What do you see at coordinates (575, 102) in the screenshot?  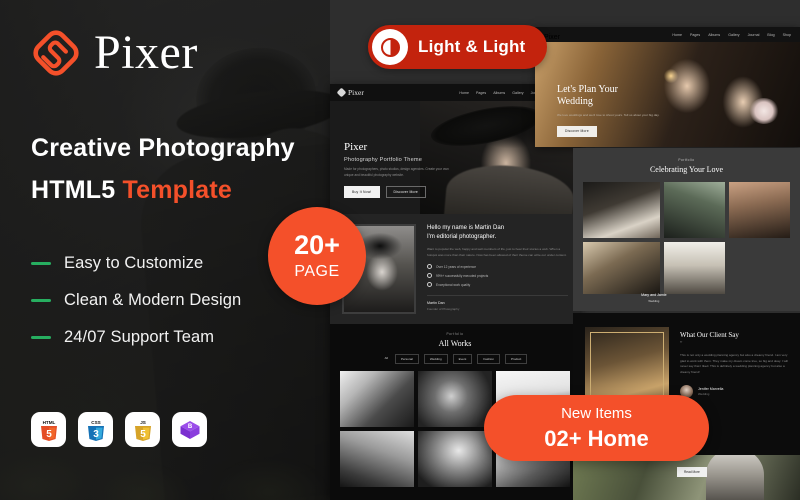 I see `hero-title-line-2: Wedding` at bounding box center [575, 102].